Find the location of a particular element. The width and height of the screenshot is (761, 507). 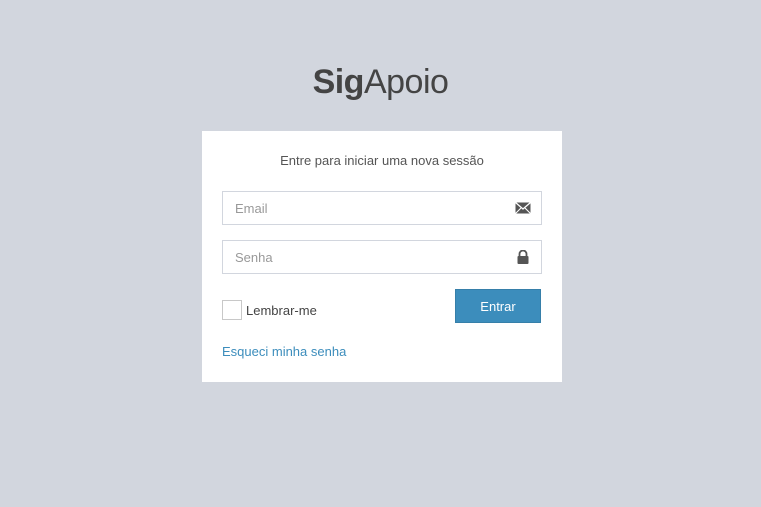

login-message: Entre para iniciar uma nova sessão is located at coordinates (382, 160).